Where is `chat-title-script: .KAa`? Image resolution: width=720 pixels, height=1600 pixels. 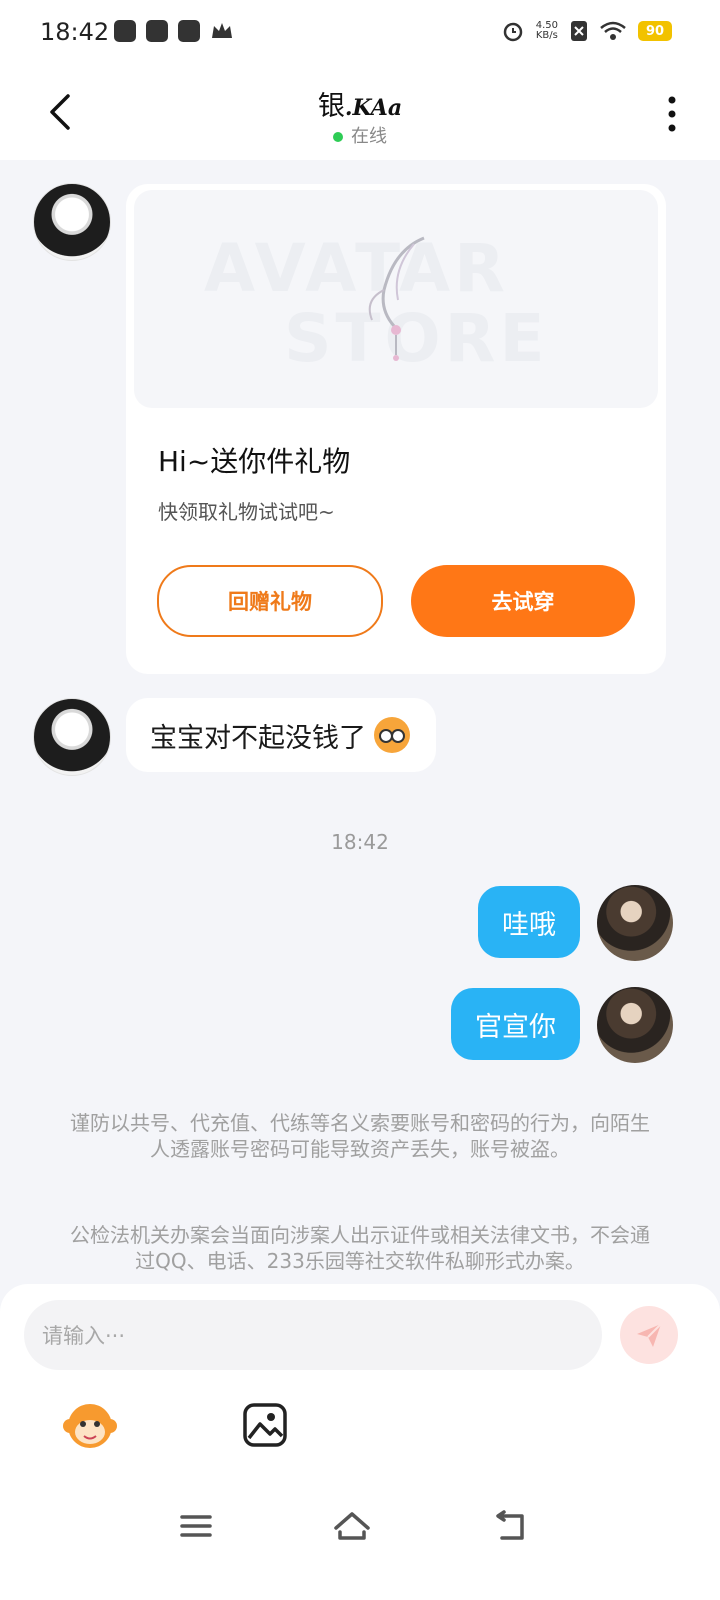
chat-title-script: .KAa is located at coordinates (373, 108).